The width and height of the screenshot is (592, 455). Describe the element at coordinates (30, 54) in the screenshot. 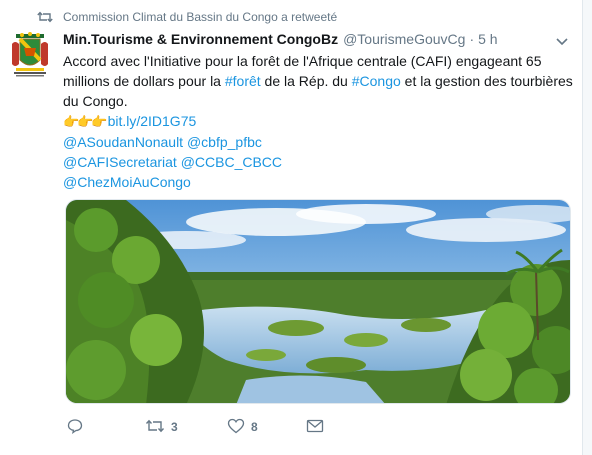

I see `avatar` at that location.